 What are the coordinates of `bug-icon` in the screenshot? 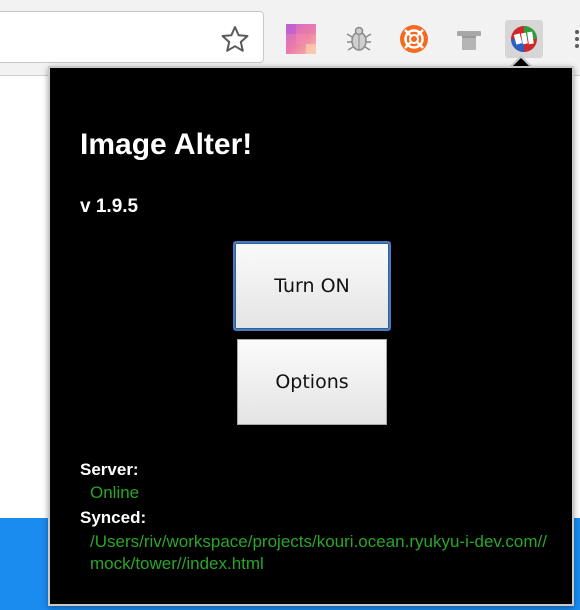 It's located at (359, 38).